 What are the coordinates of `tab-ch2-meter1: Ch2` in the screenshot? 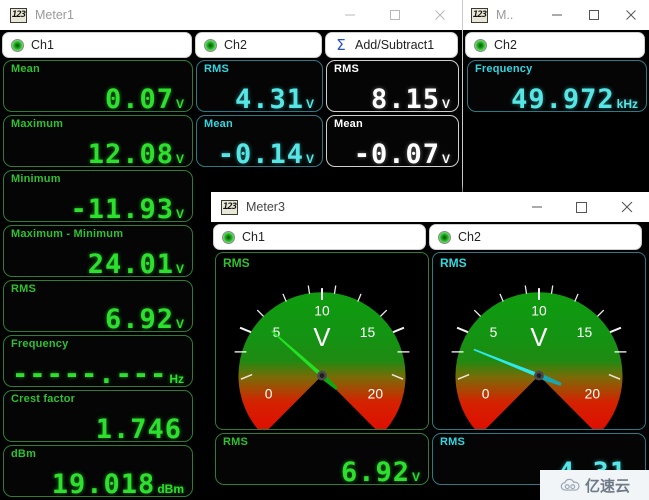 It's located at (258, 45).